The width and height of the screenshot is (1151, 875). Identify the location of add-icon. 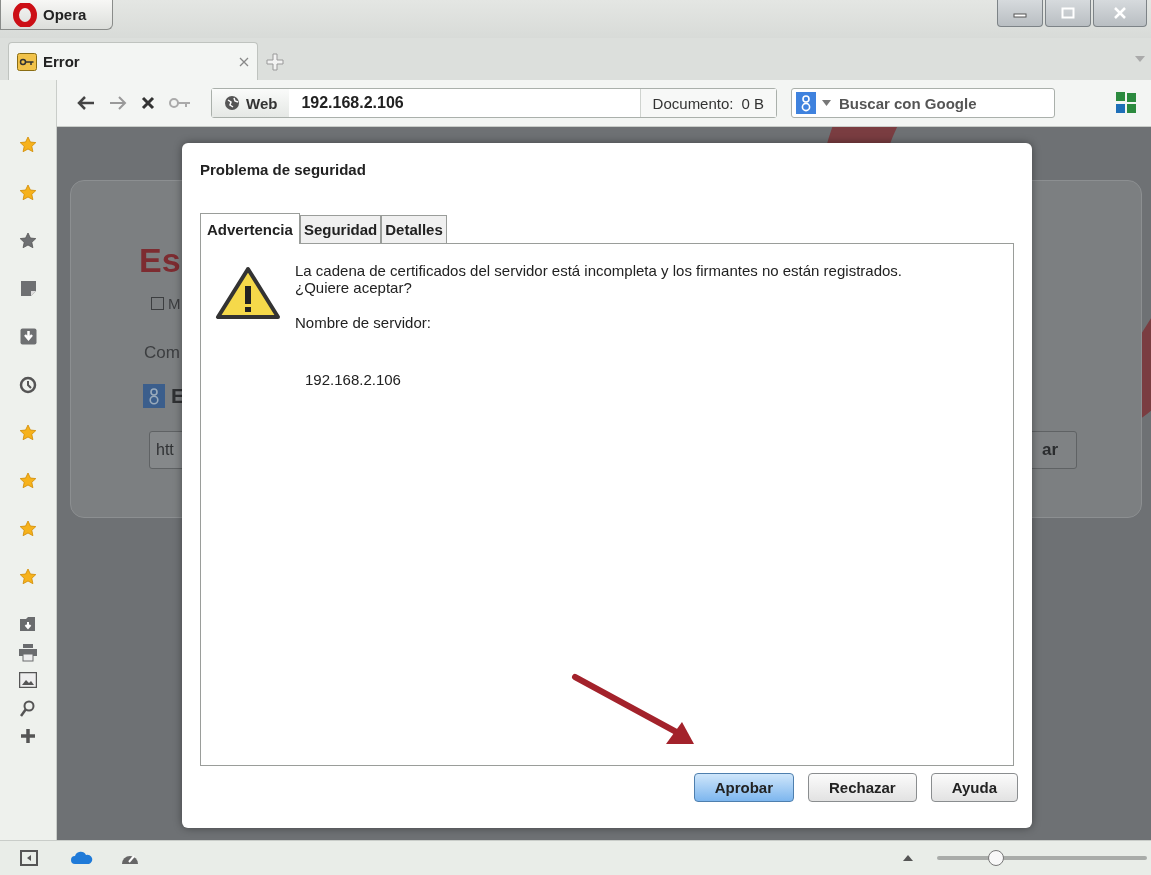
(28, 736).